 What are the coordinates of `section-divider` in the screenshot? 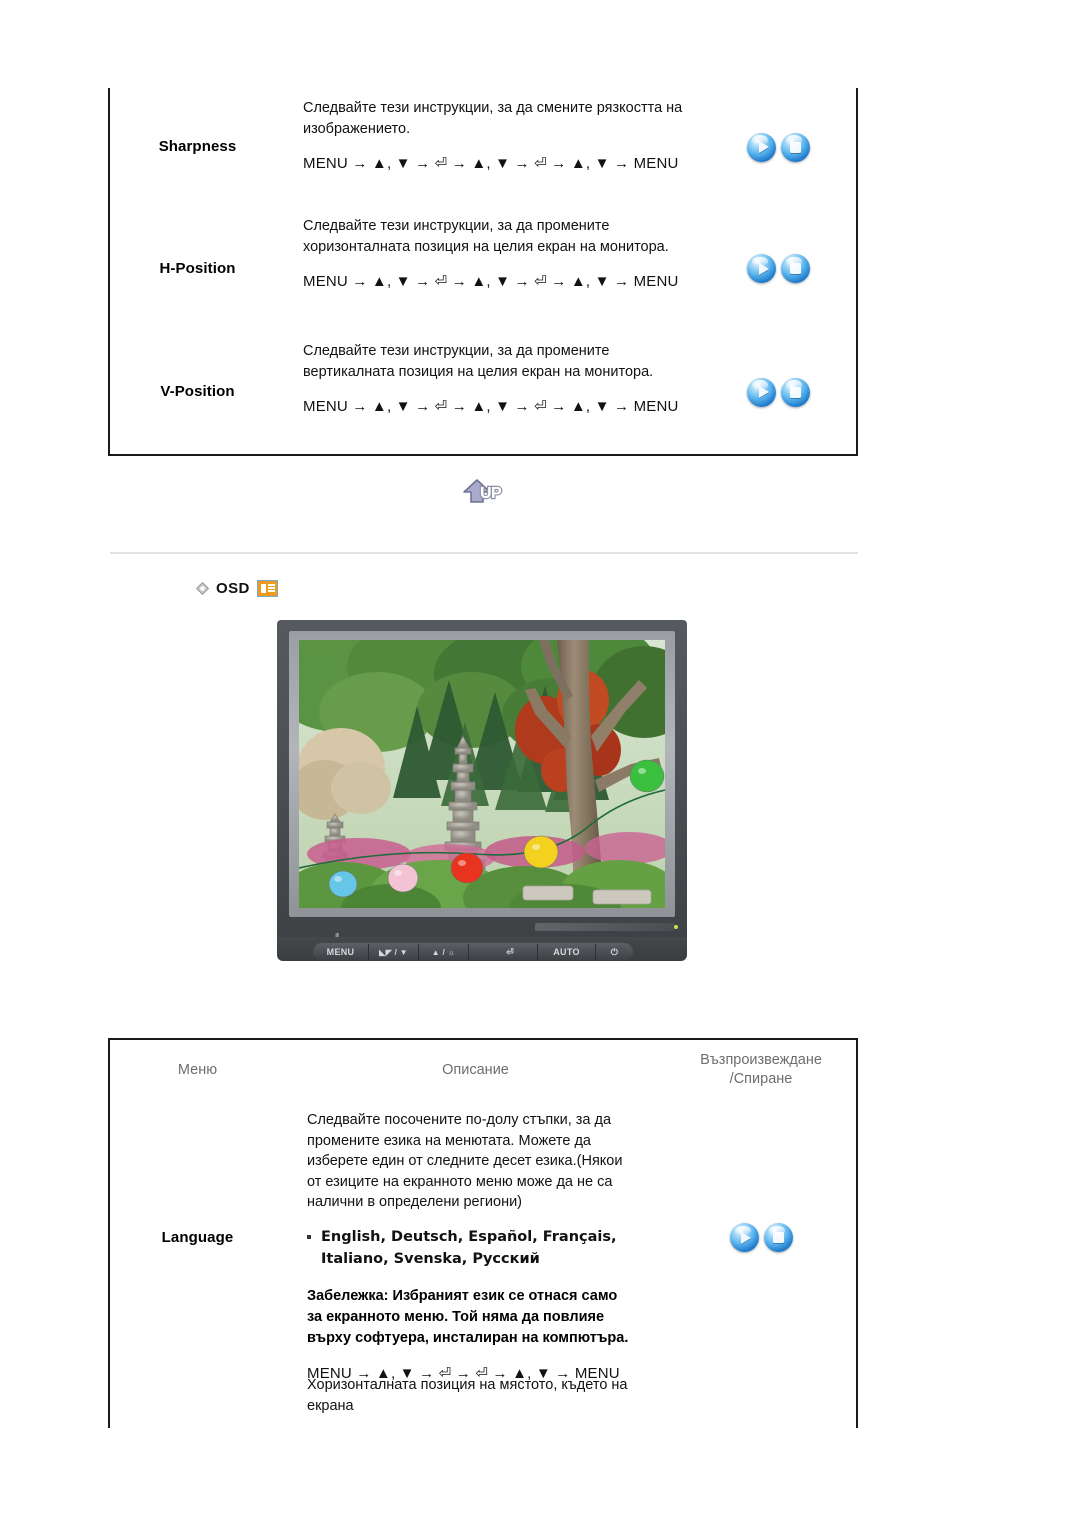 It's located at (484, 553).